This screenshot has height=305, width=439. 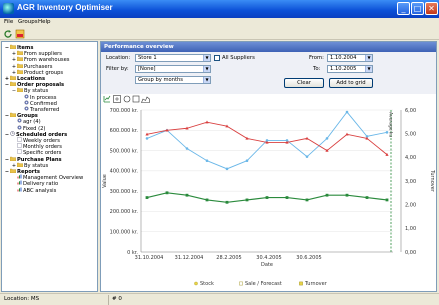 I want to click on status-location: Location: MS, so click(x=22, y=299).